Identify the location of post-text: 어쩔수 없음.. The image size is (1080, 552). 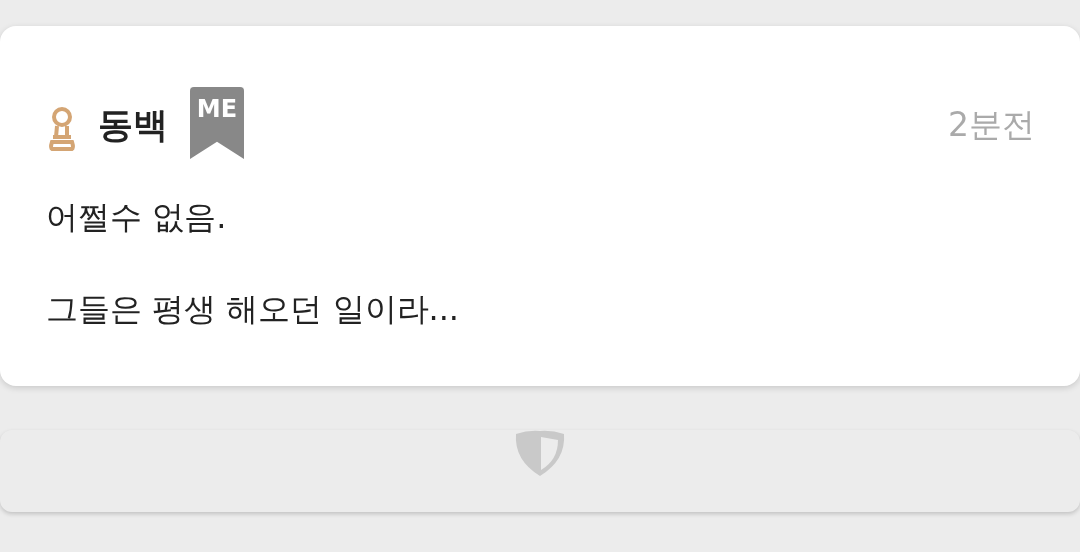
(137, 217).